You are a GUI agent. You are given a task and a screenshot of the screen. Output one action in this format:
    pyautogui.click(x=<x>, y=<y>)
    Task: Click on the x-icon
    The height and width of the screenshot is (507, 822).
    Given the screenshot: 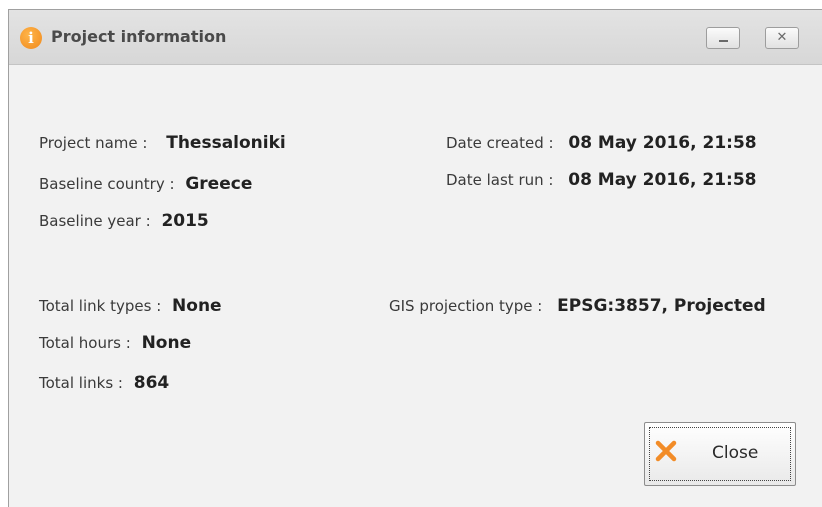 What is the action you would take?
    pyautogui.click(x=666, y=451)
    